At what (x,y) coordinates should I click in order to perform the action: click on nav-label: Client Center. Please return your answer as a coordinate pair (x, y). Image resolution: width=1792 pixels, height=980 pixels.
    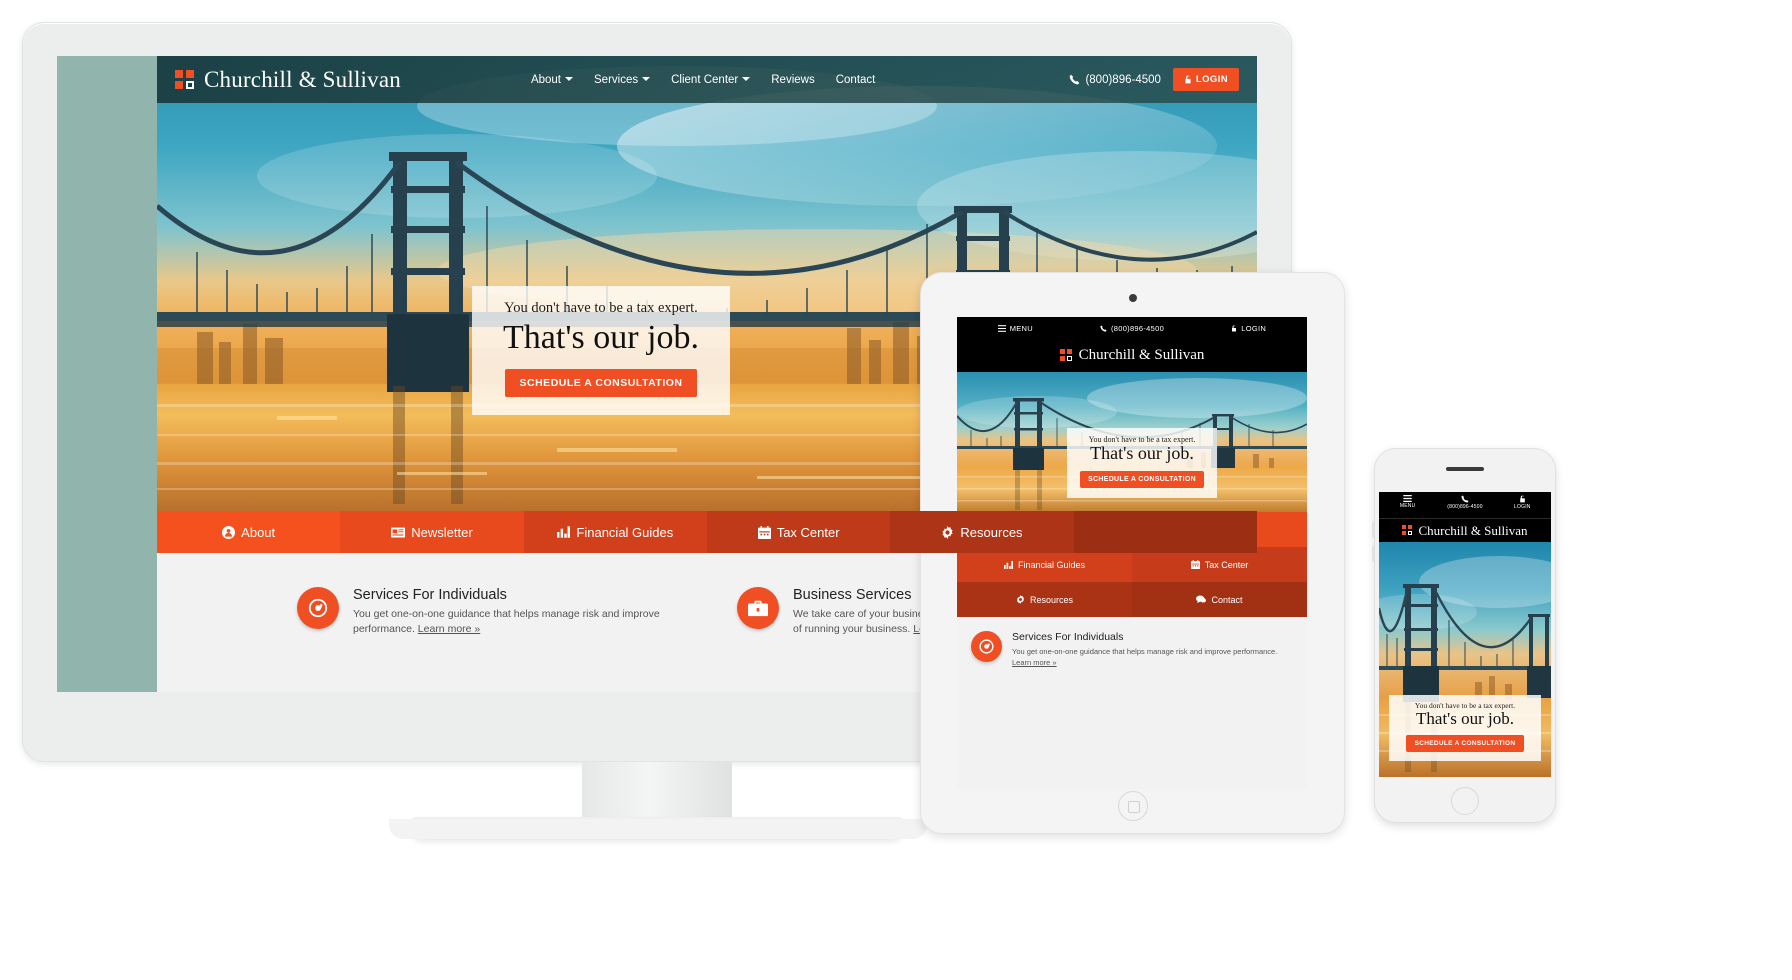
    Looking at the image, I should click on (705, 79).